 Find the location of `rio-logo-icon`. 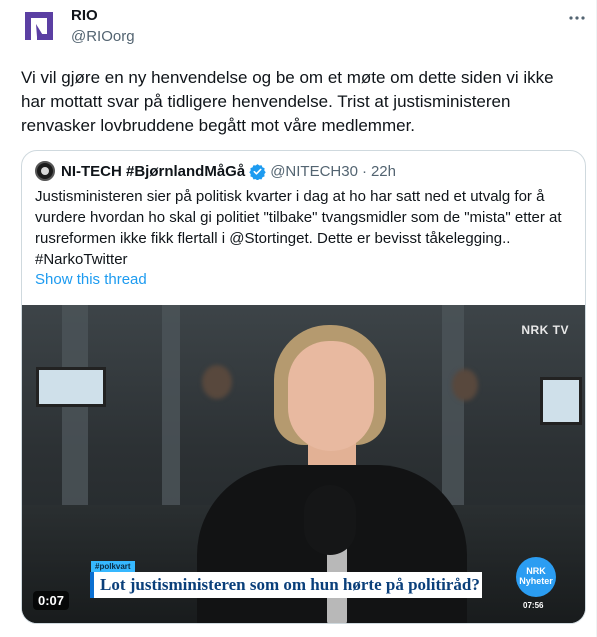

rio-logo-icon is located at coordinates (39, 26).